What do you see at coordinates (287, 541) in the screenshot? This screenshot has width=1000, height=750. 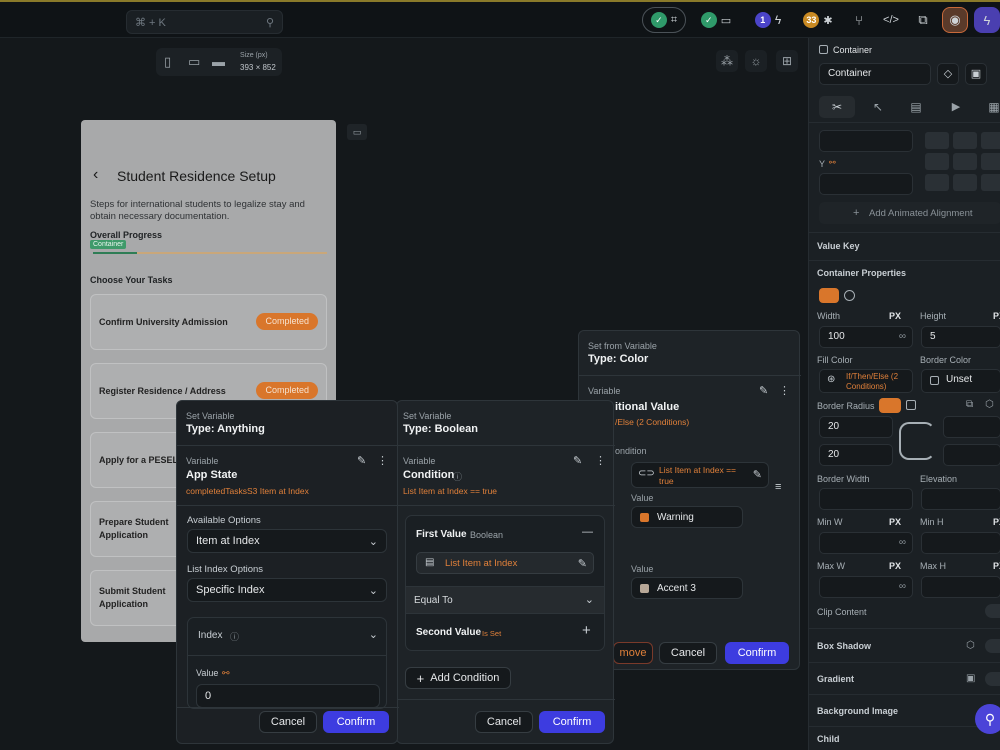 I see `available-options-select: Item at Index ⌄` at bounding box center [287, 541].